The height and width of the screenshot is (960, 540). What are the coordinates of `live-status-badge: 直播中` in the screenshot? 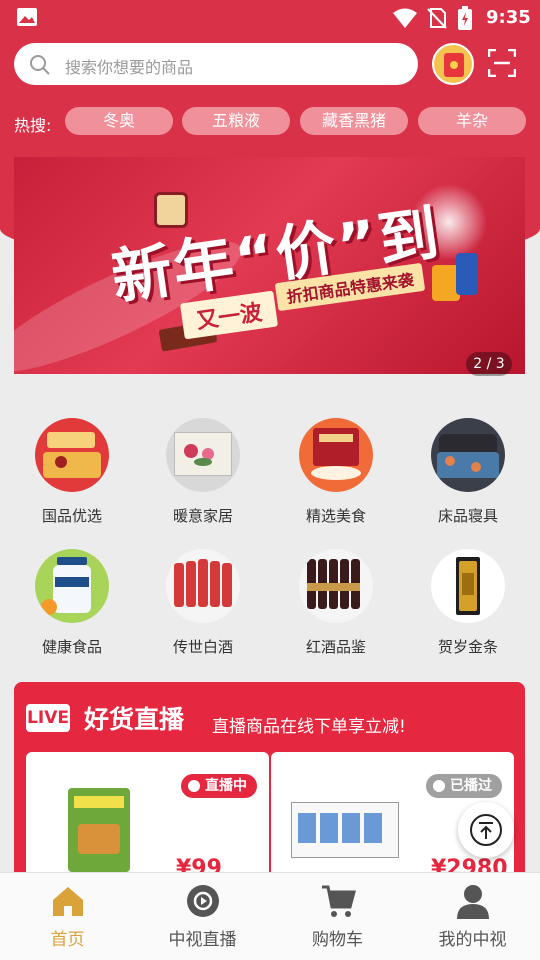 It's located at (219, 786).